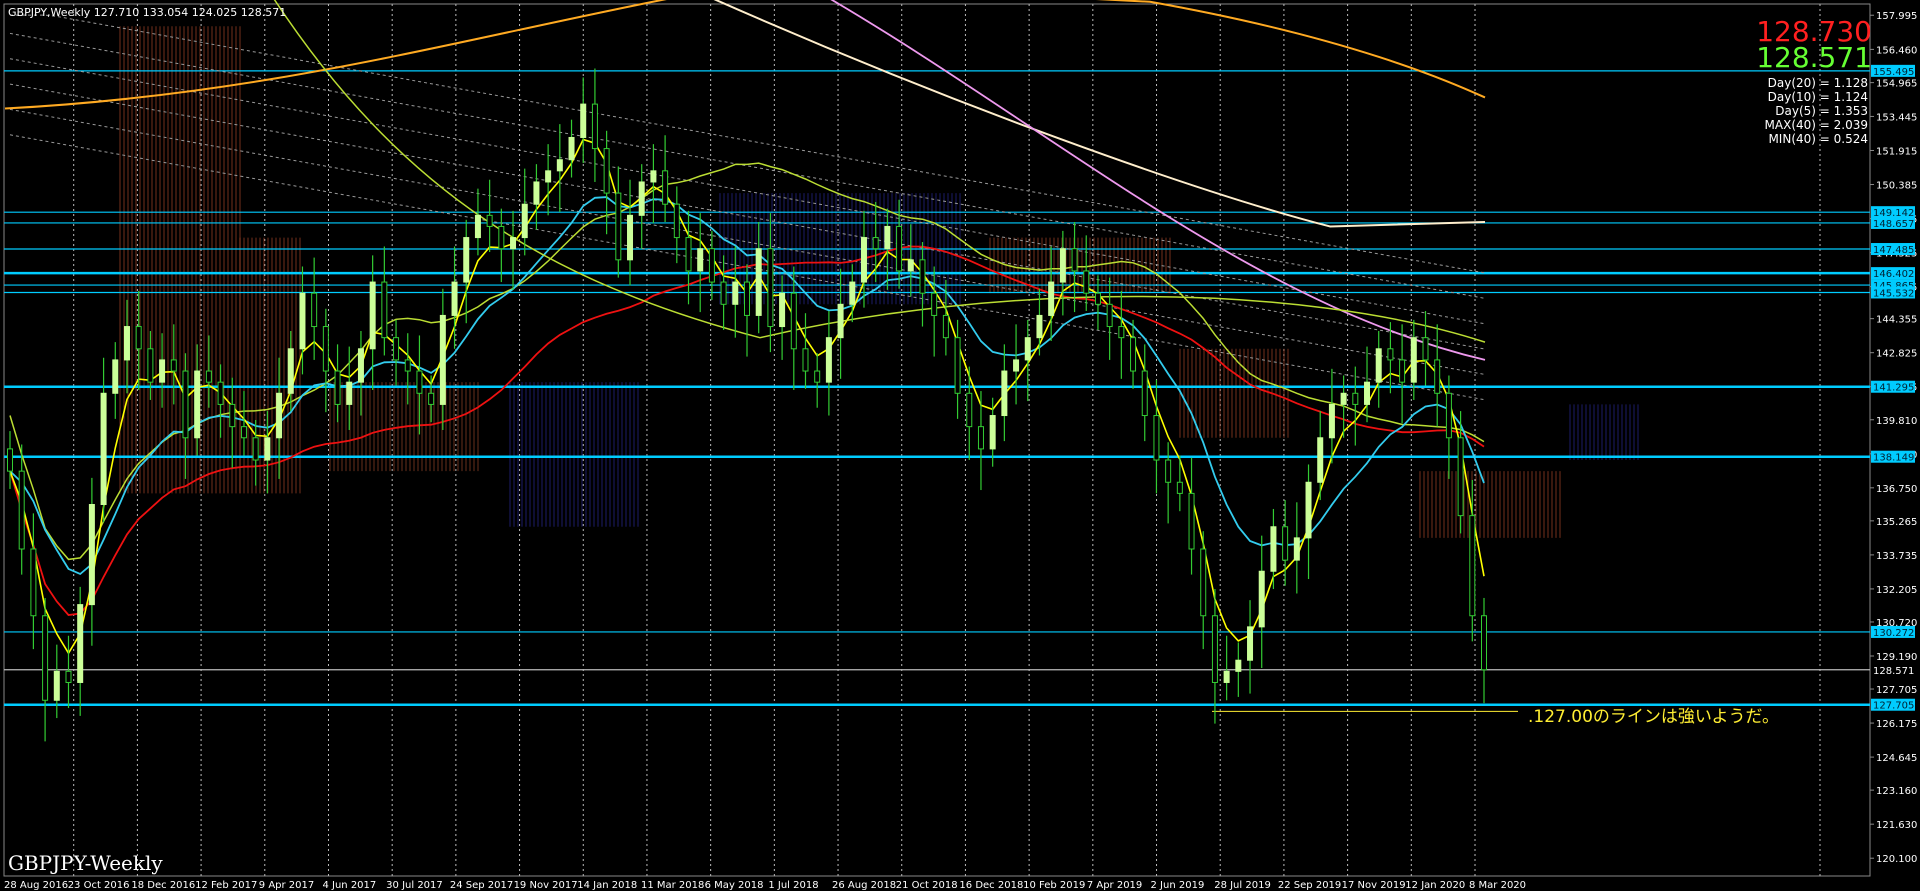 This screenshot has width=1920, height=891. Describe the element at coordinates (1896, 758) in the screenshot. I see `y-tick-label: 124.645` at that location.